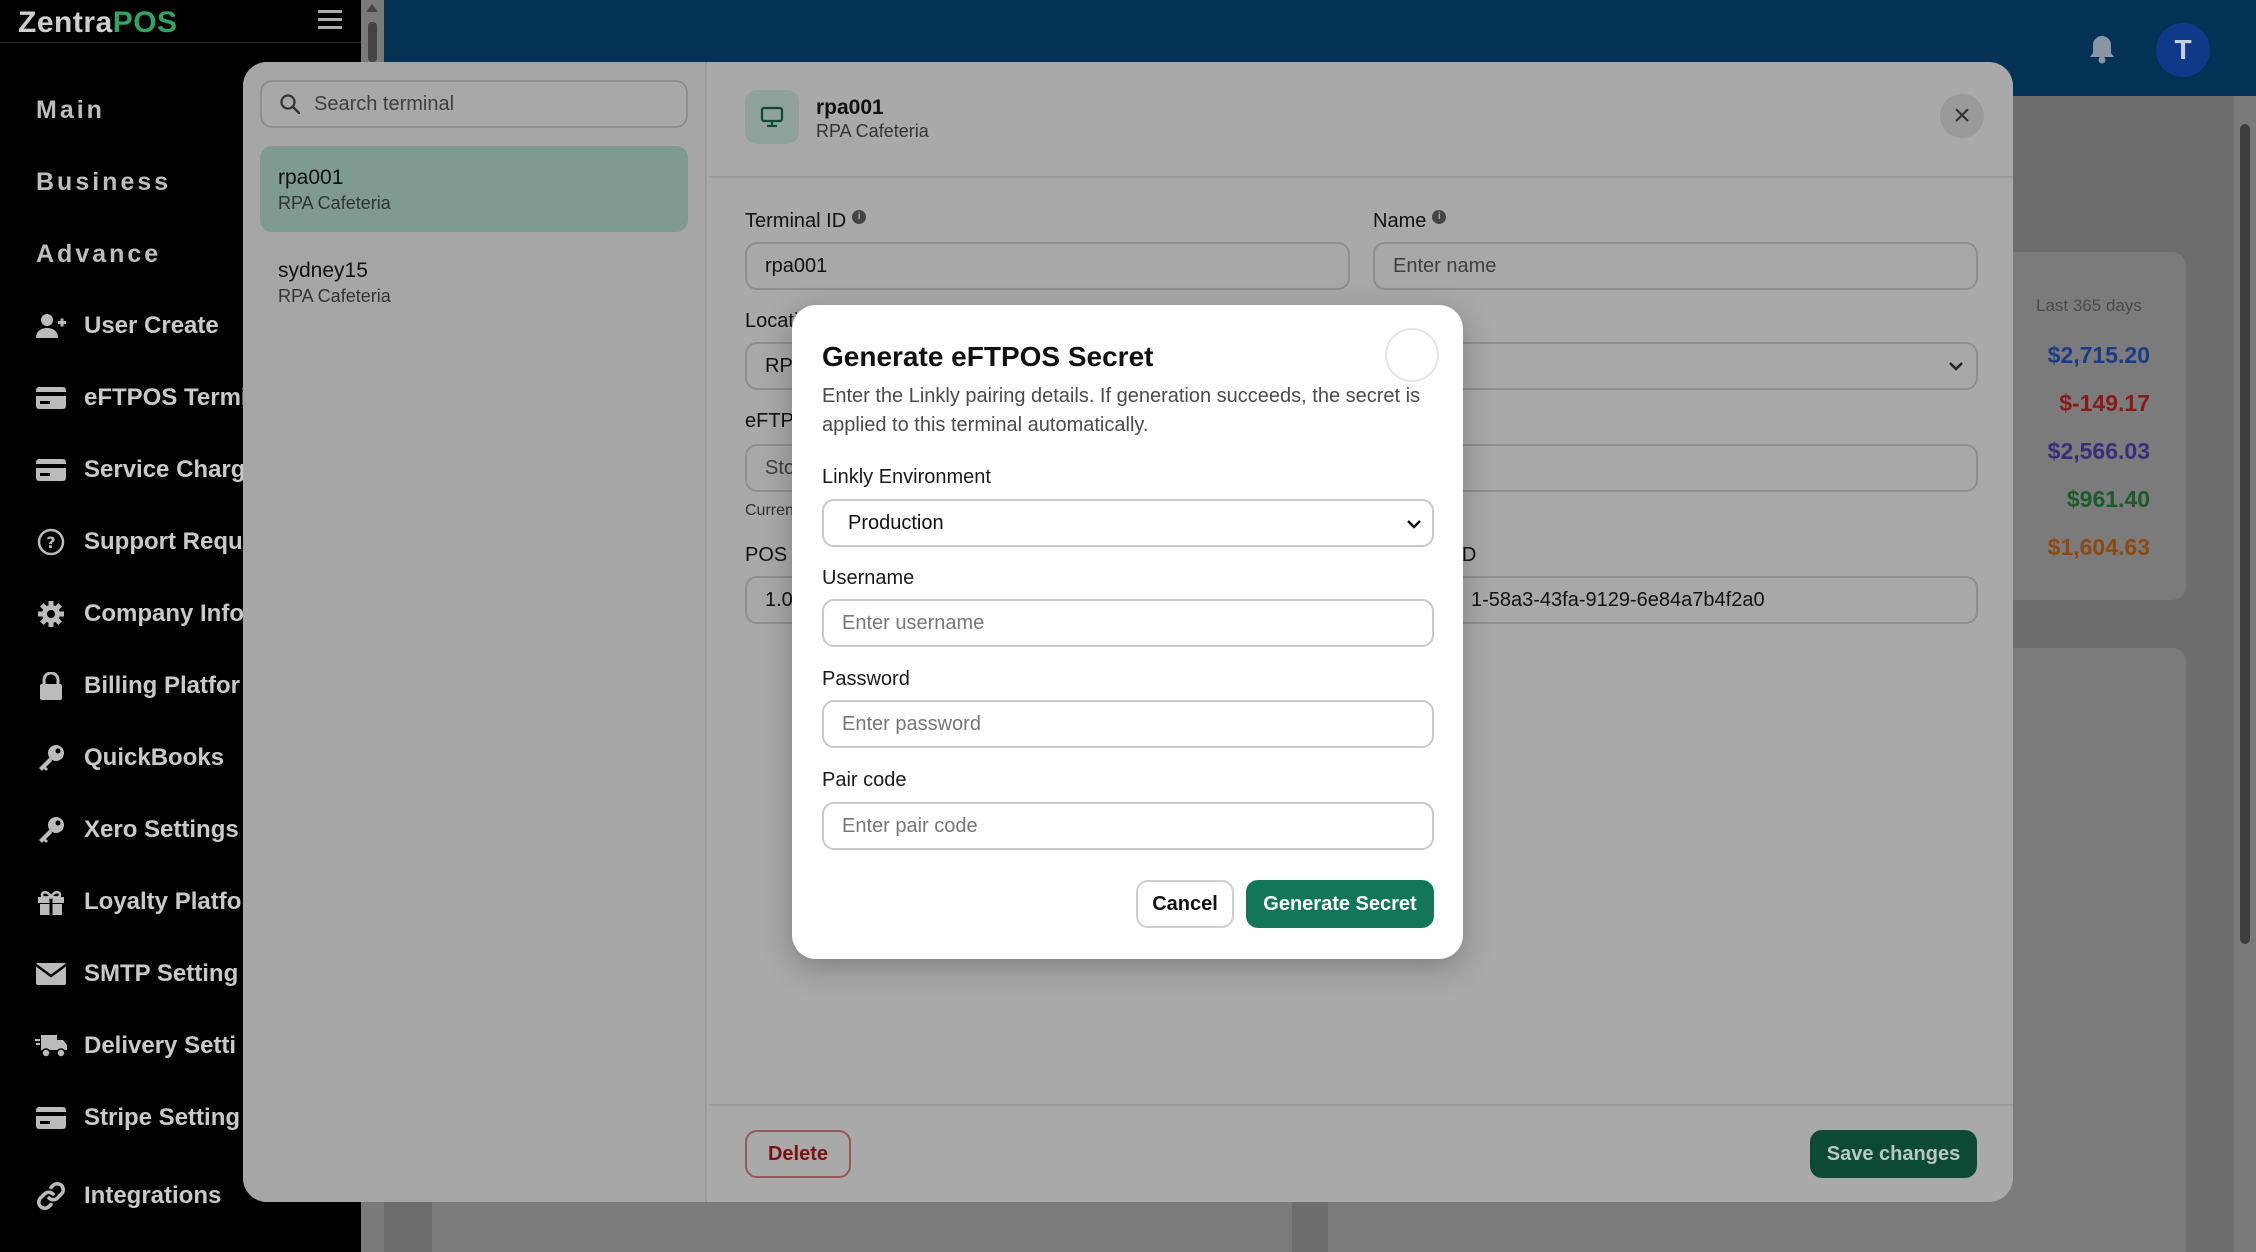 Image resolution: width=2256 pixels, height=1252 pixels. I want to click on close-icon: ×, so click(1962, 116).